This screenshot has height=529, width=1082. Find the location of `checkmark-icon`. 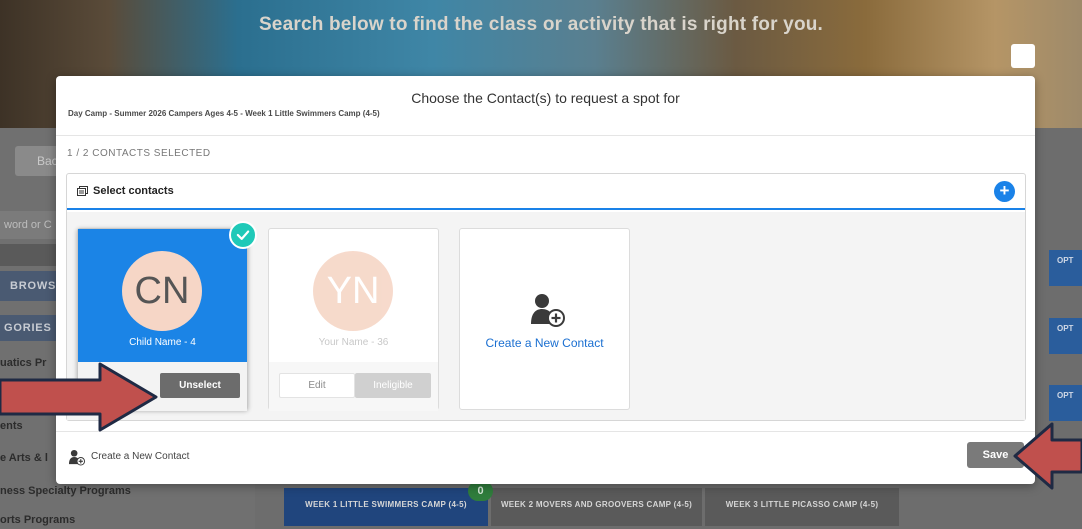

checkmark-icon is located at coordinates (243, 235).